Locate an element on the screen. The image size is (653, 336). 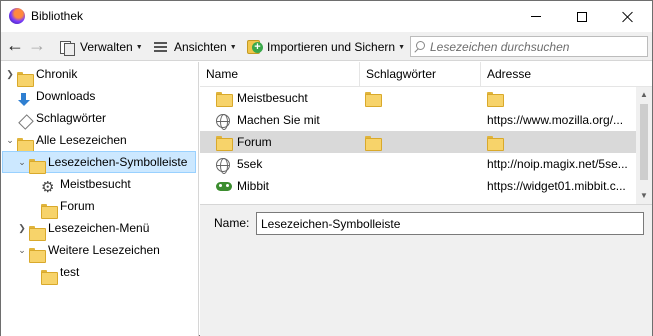
tree-item-label: Meistbesucht is located at coordinates (95, 184).